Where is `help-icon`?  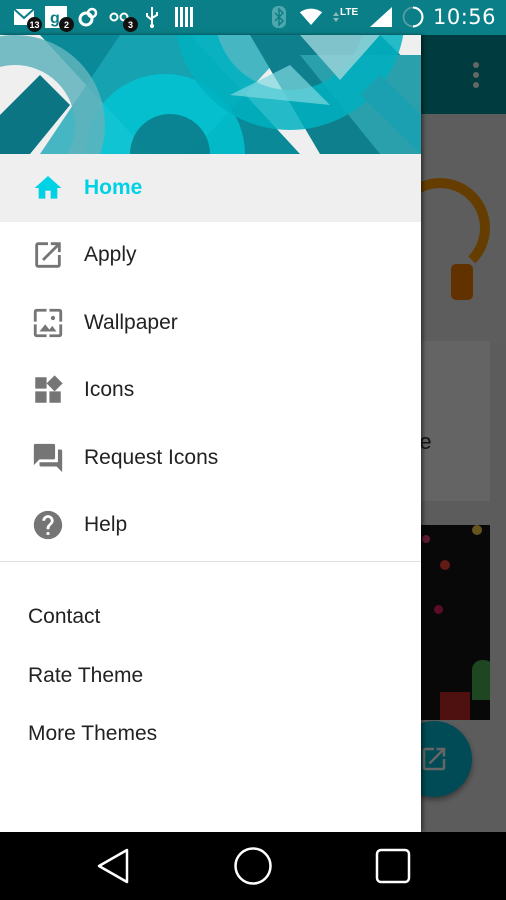
help-icon is located at coordinates (48, 525).